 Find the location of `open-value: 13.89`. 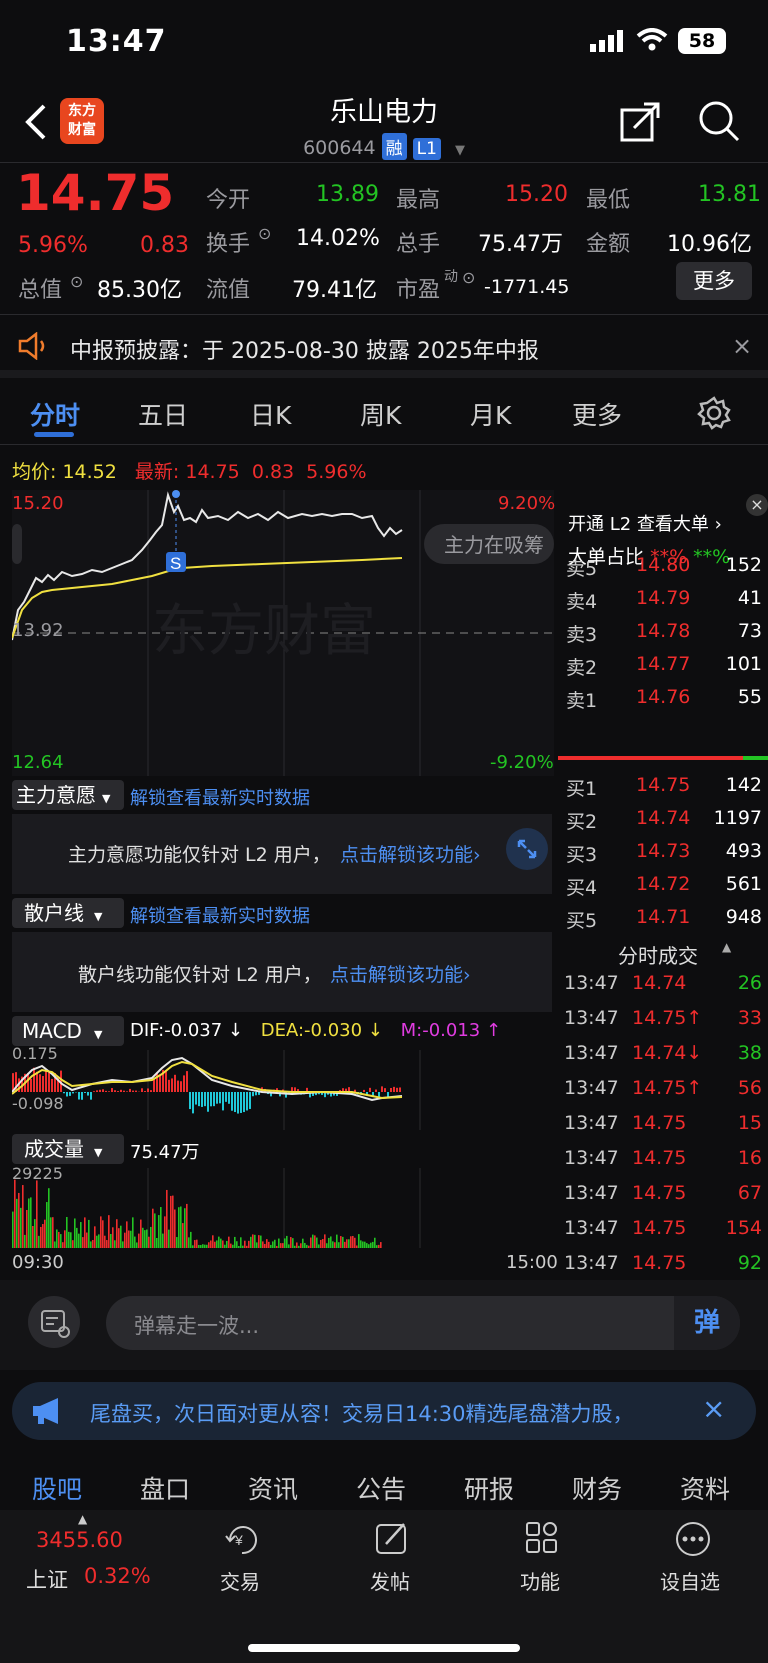

open-value: 13.89 is located at coordinates (347, 194).